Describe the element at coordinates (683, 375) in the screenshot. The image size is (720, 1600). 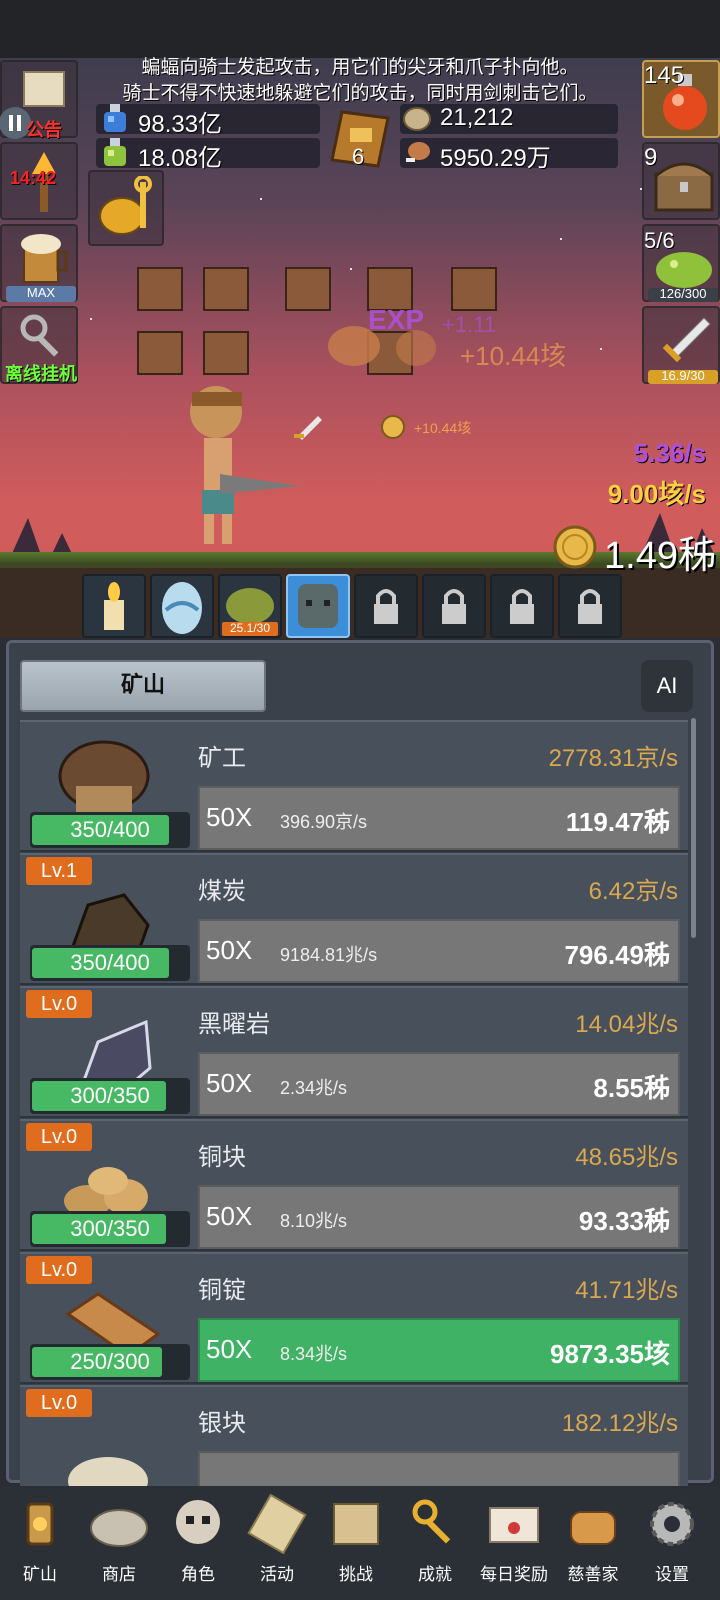
I see `sword-progress: 16.9/30` at that location.